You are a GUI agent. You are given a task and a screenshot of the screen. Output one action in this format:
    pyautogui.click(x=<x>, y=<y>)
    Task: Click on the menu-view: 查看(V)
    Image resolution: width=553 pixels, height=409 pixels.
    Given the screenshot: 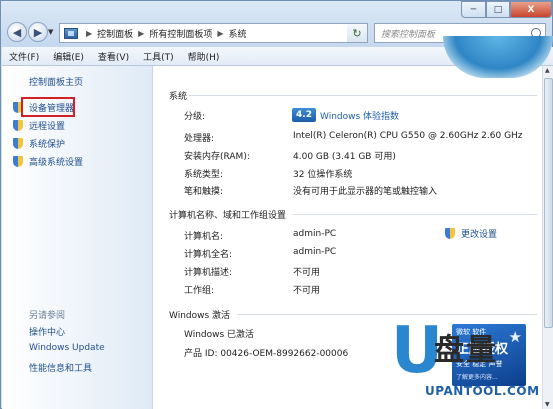 What is the action you would take?
    pyautogui.click(x=113, y=56)
    